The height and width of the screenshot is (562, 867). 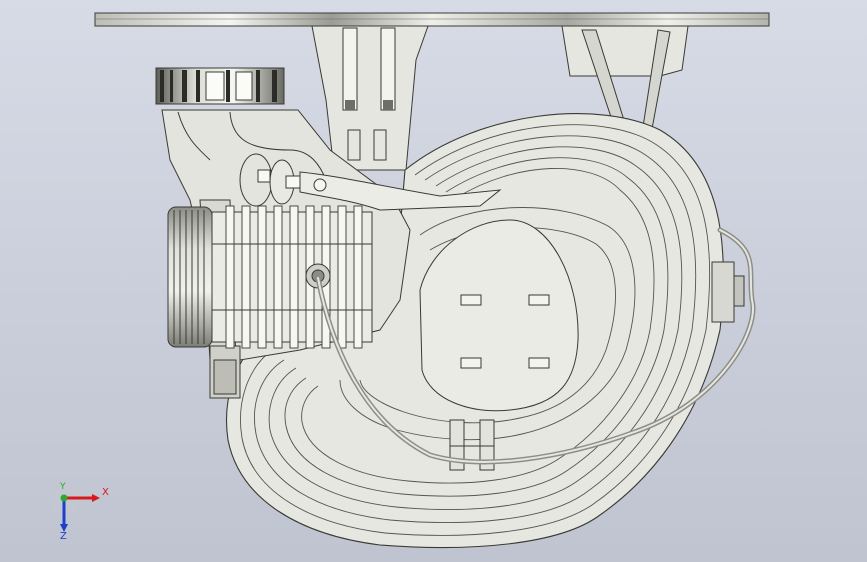 I want to click on center-hanger-bracket, so click(x=370, y=98).